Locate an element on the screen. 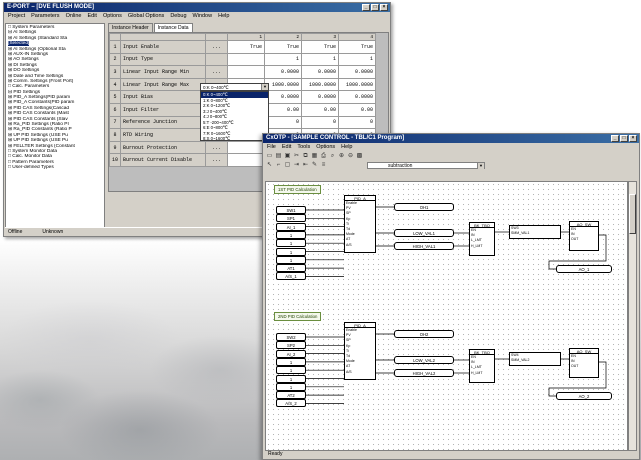 This screenshot has height=460, width=641. menu-item: Parameters is located at coordinates (45, 16).